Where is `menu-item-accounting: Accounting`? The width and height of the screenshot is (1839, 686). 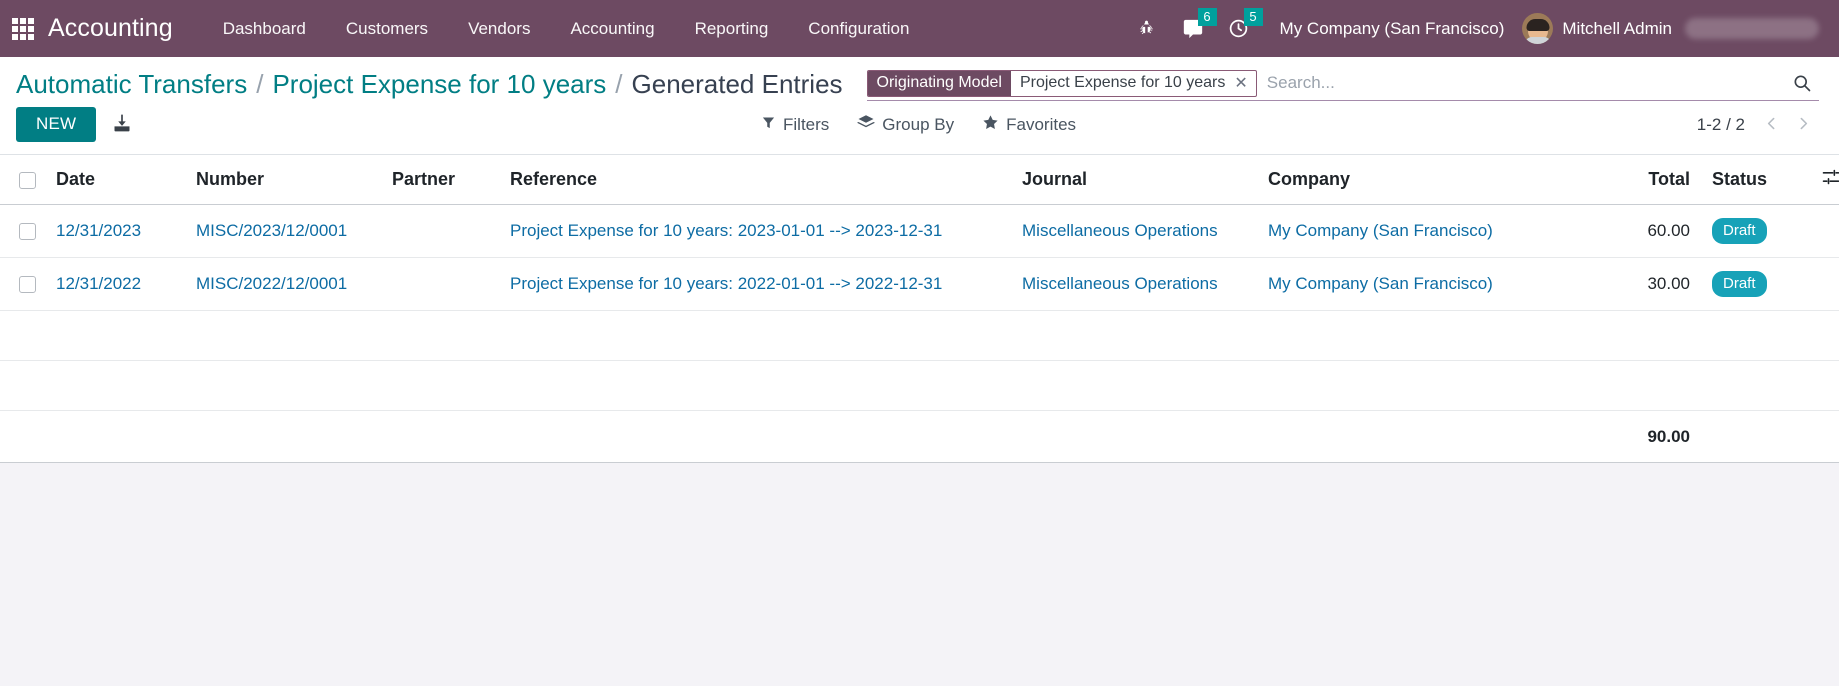
menu-item-accounting: Accounting is located at coordinates (612, 28).